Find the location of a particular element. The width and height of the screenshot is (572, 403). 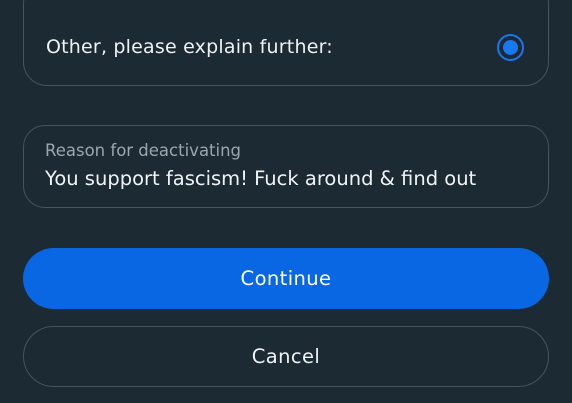

radio-dot-icon is located at coordinates (510, 47).